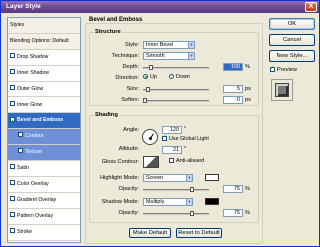 The image size is (320, 247). Describe the element at coordinates (155, 56) in the screenshot. I see `technique-value: Smooth` at that location.